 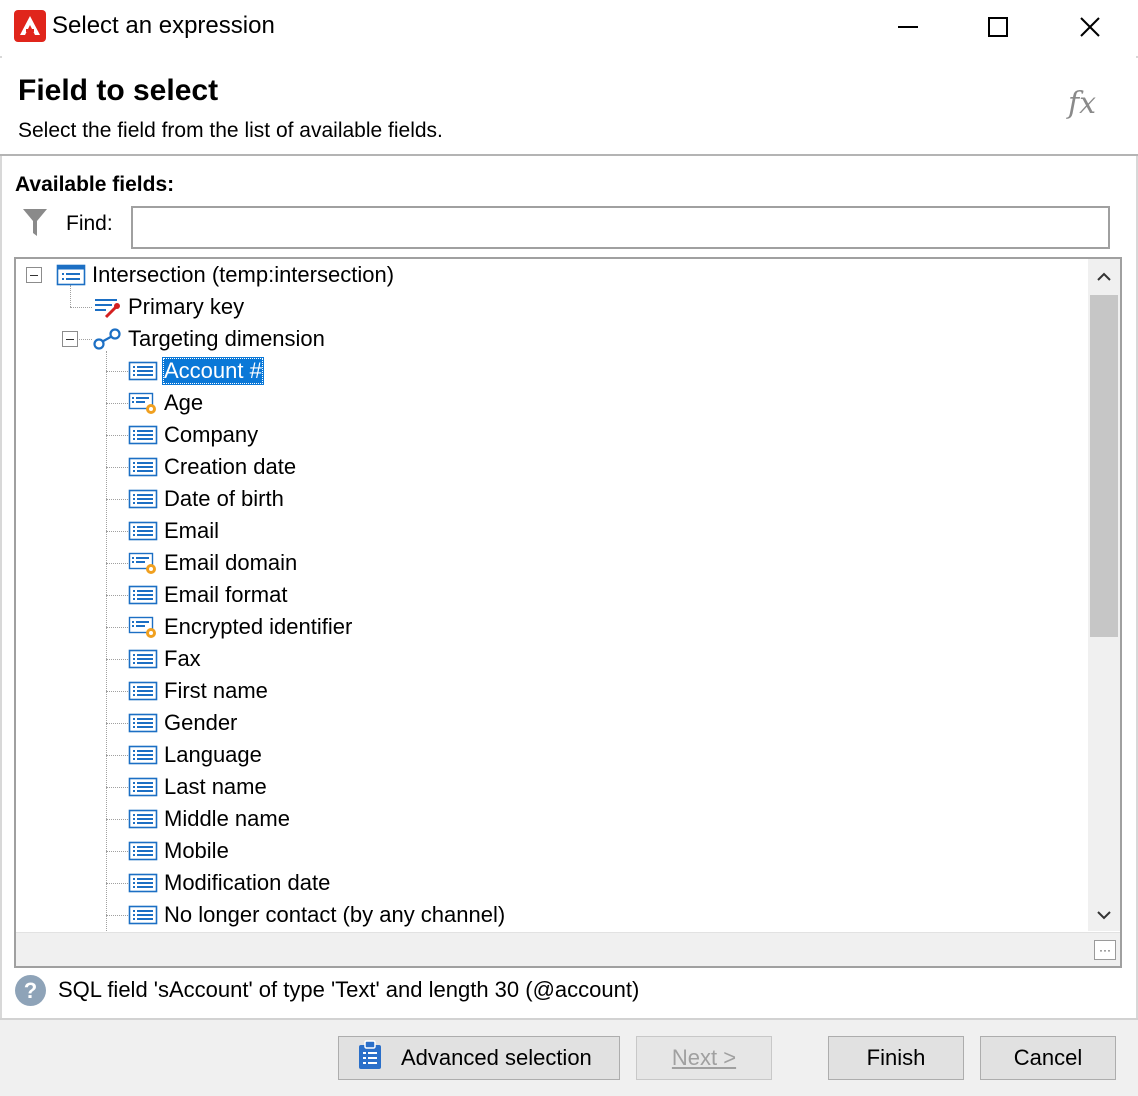 What do you see at coordinates (569, 155) in the screenshot?
I see `header-divider` at bounding box center [569, 155].